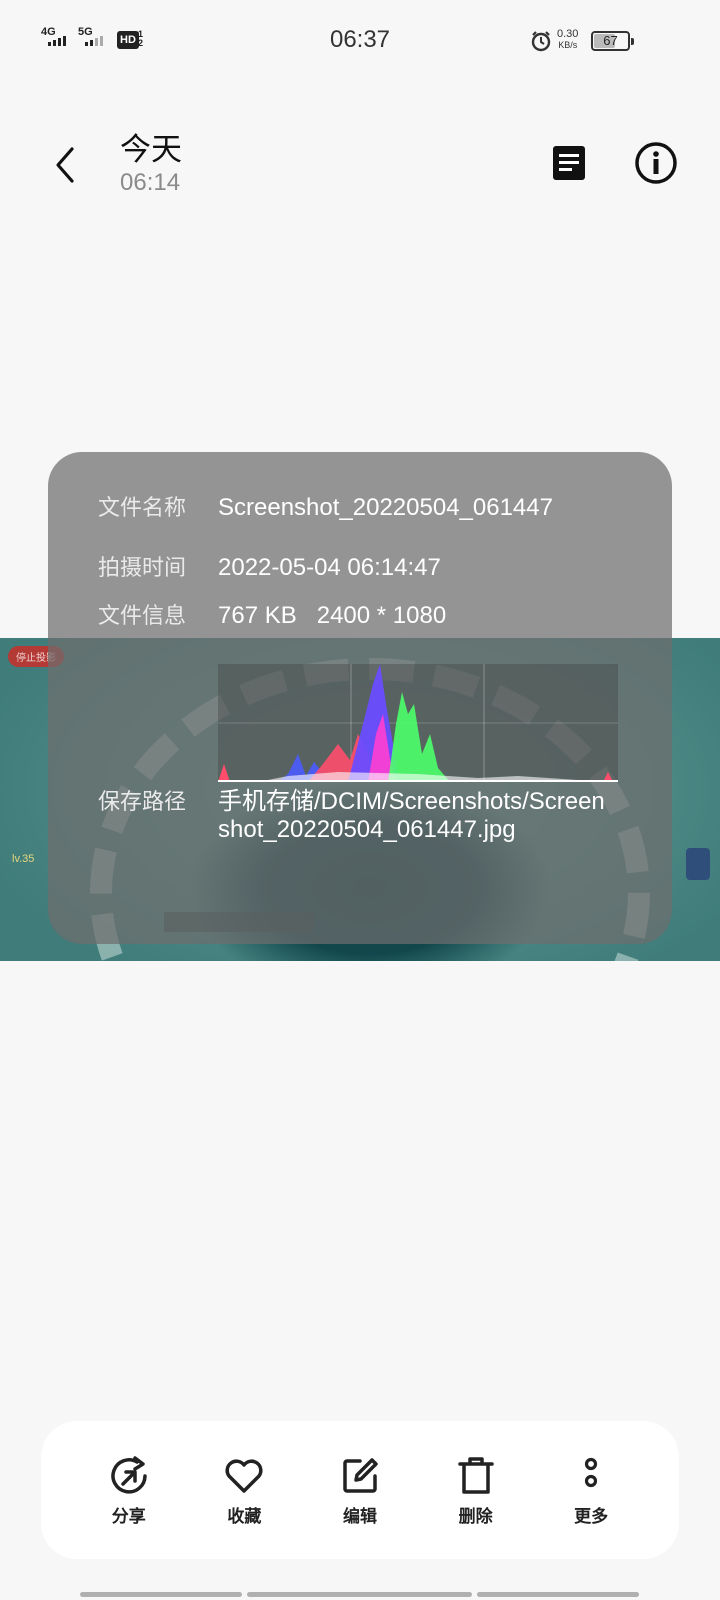  Describe the element at coordinates (244, 1516) in the screenshot. I see `favorite-label: 收藏` at that location.